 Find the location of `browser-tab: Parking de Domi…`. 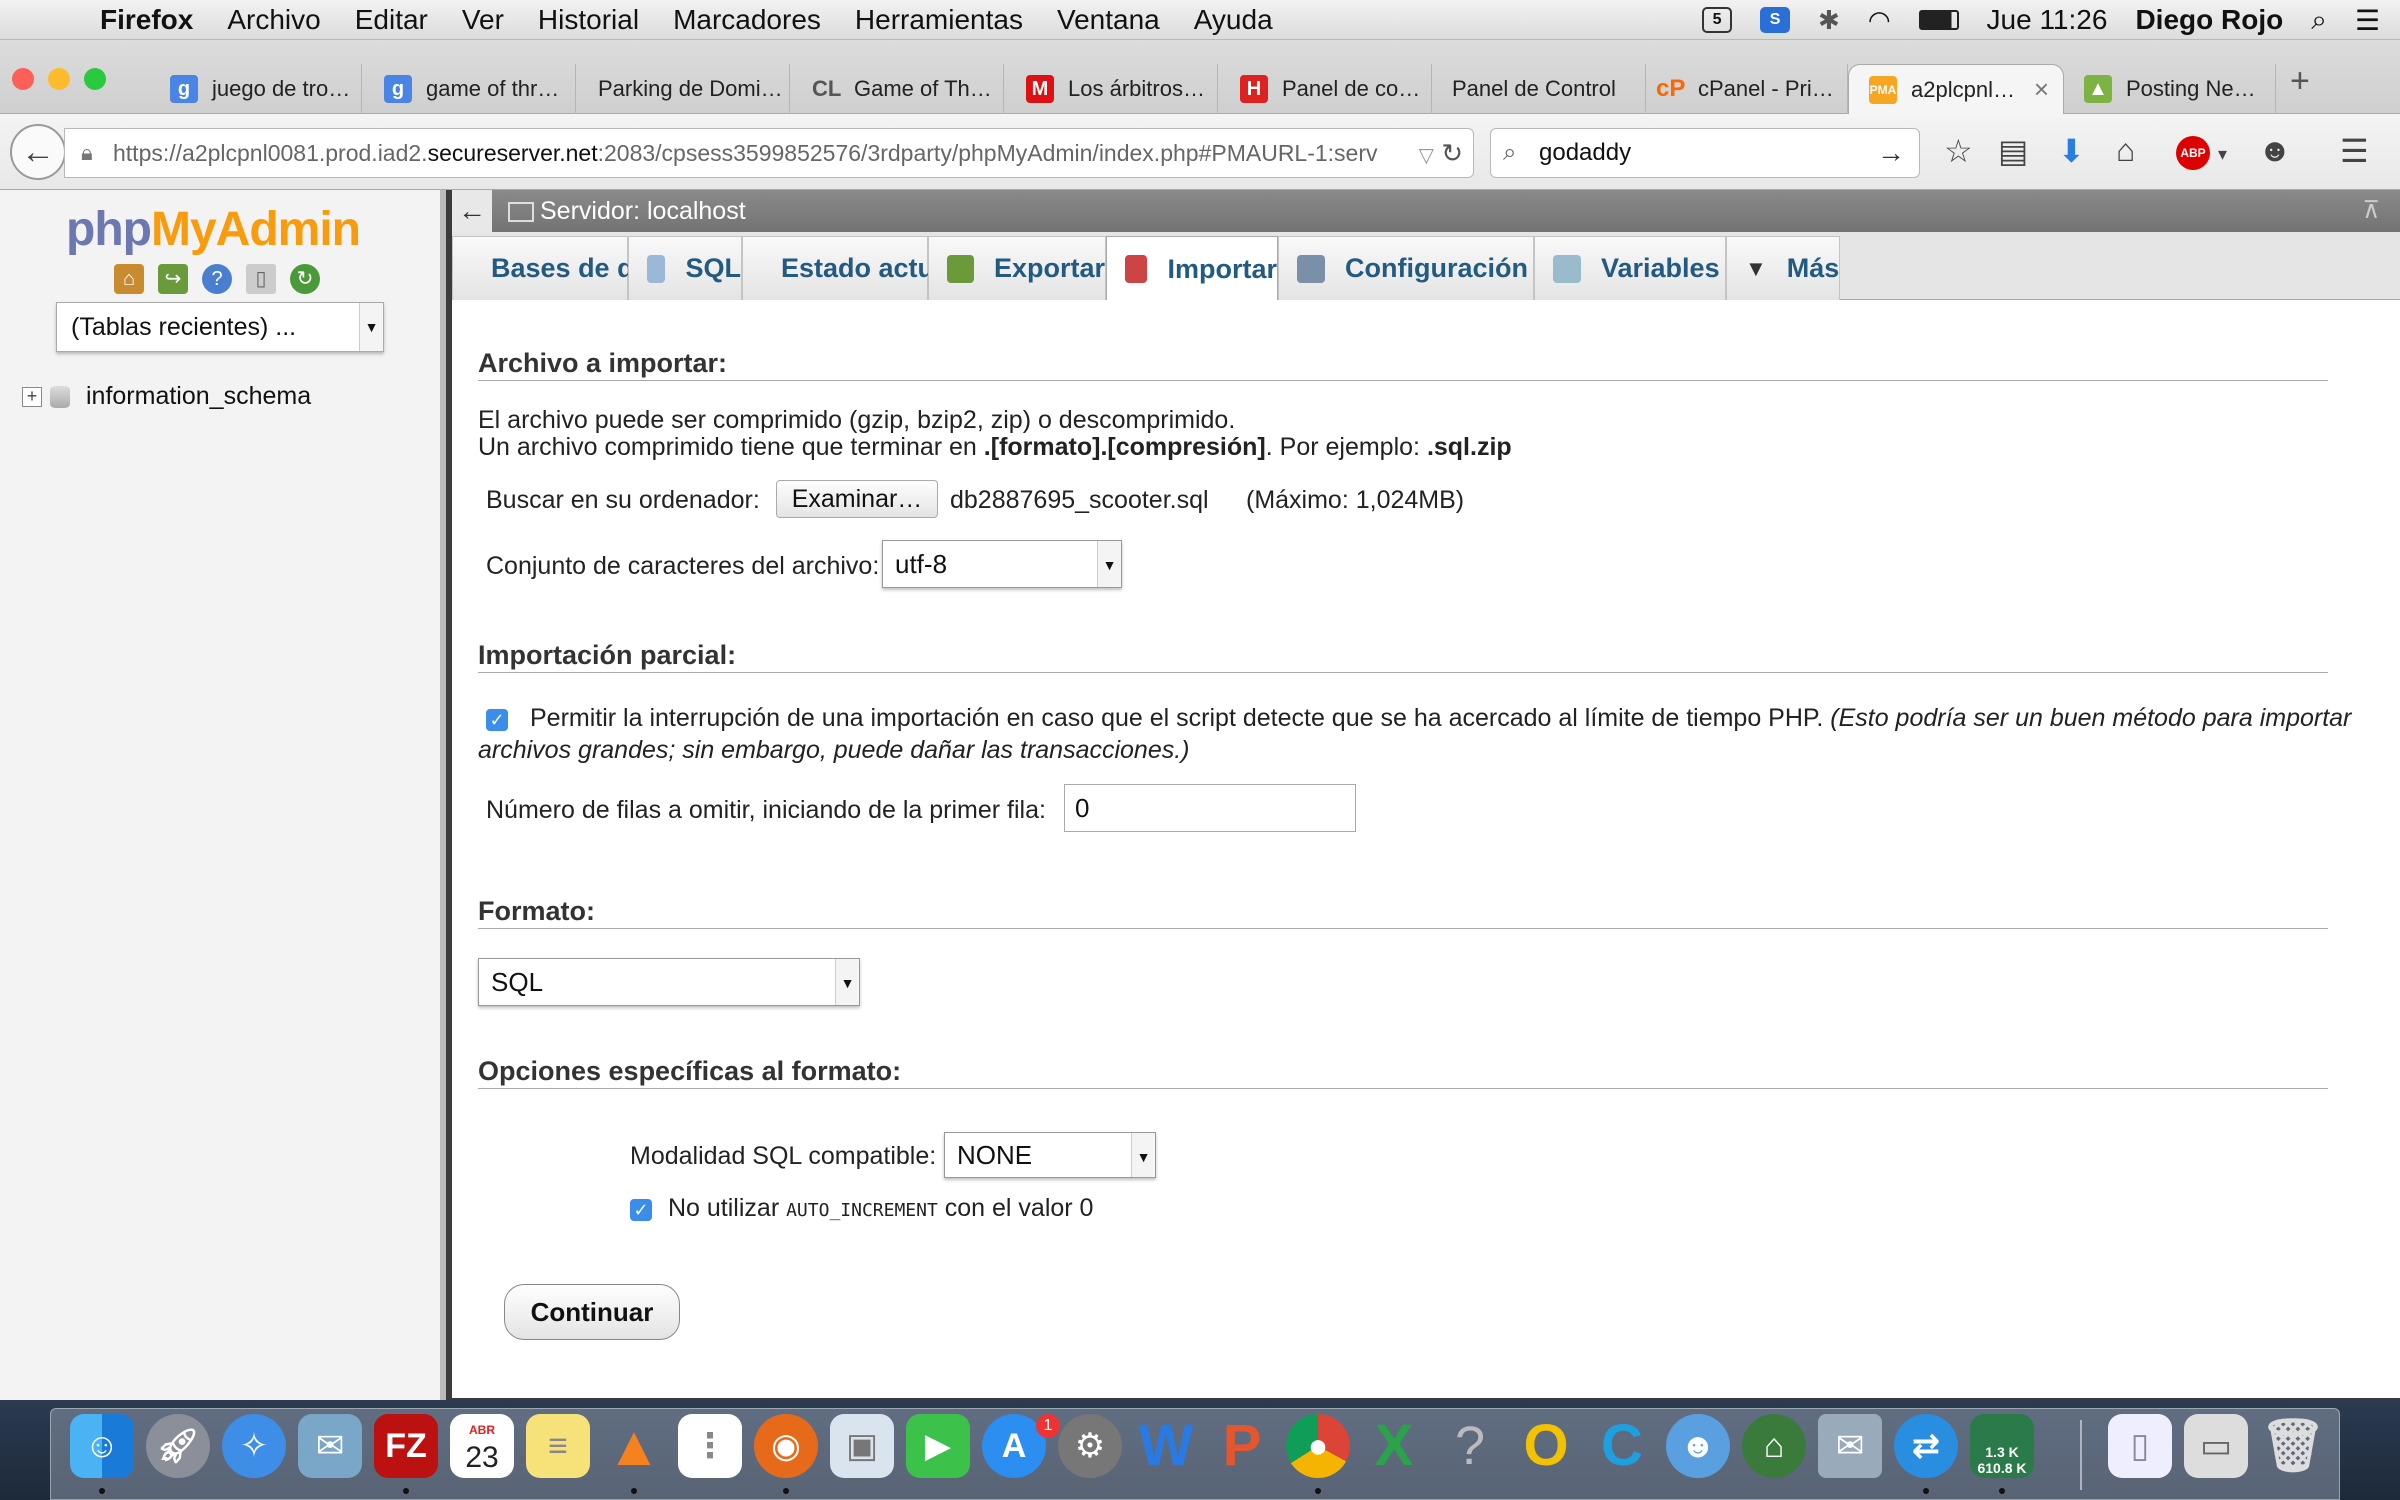

browser-tab: Parking de Domi… is located at coordinates (684, 89).